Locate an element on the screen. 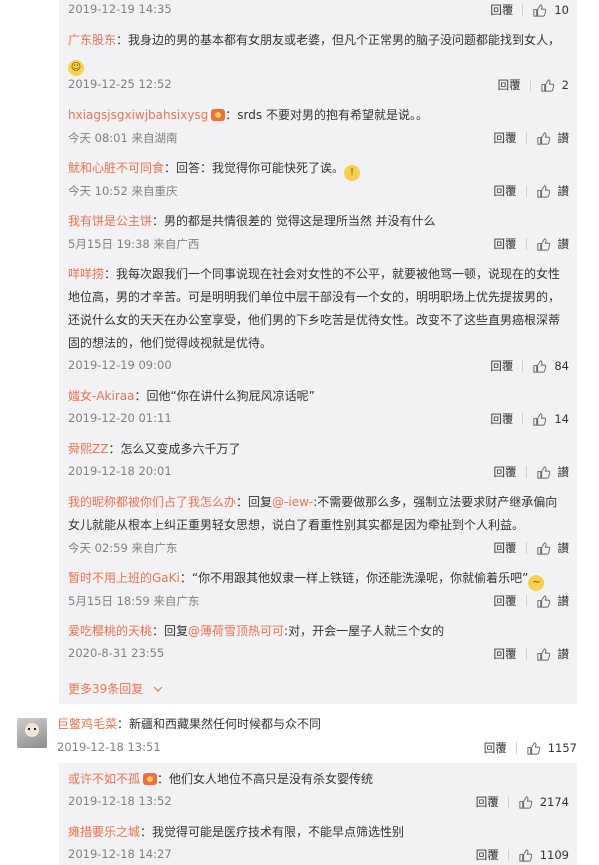 This screenshot has height=865, width=599. comment-text: ：我觉得可能是医疗技术有限，不能早点筛选性别 is located at coordinates (272, 832).